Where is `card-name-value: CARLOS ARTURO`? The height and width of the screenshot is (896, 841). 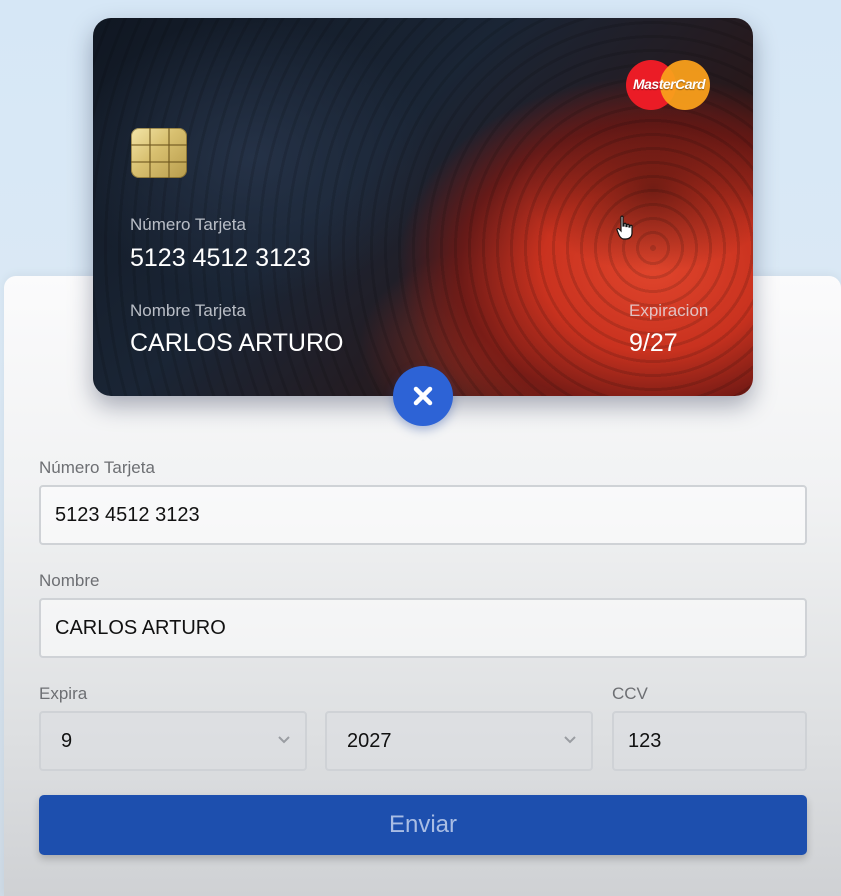 card-name-value: CARLOS ARTURO is located at coordinates (237, 343).